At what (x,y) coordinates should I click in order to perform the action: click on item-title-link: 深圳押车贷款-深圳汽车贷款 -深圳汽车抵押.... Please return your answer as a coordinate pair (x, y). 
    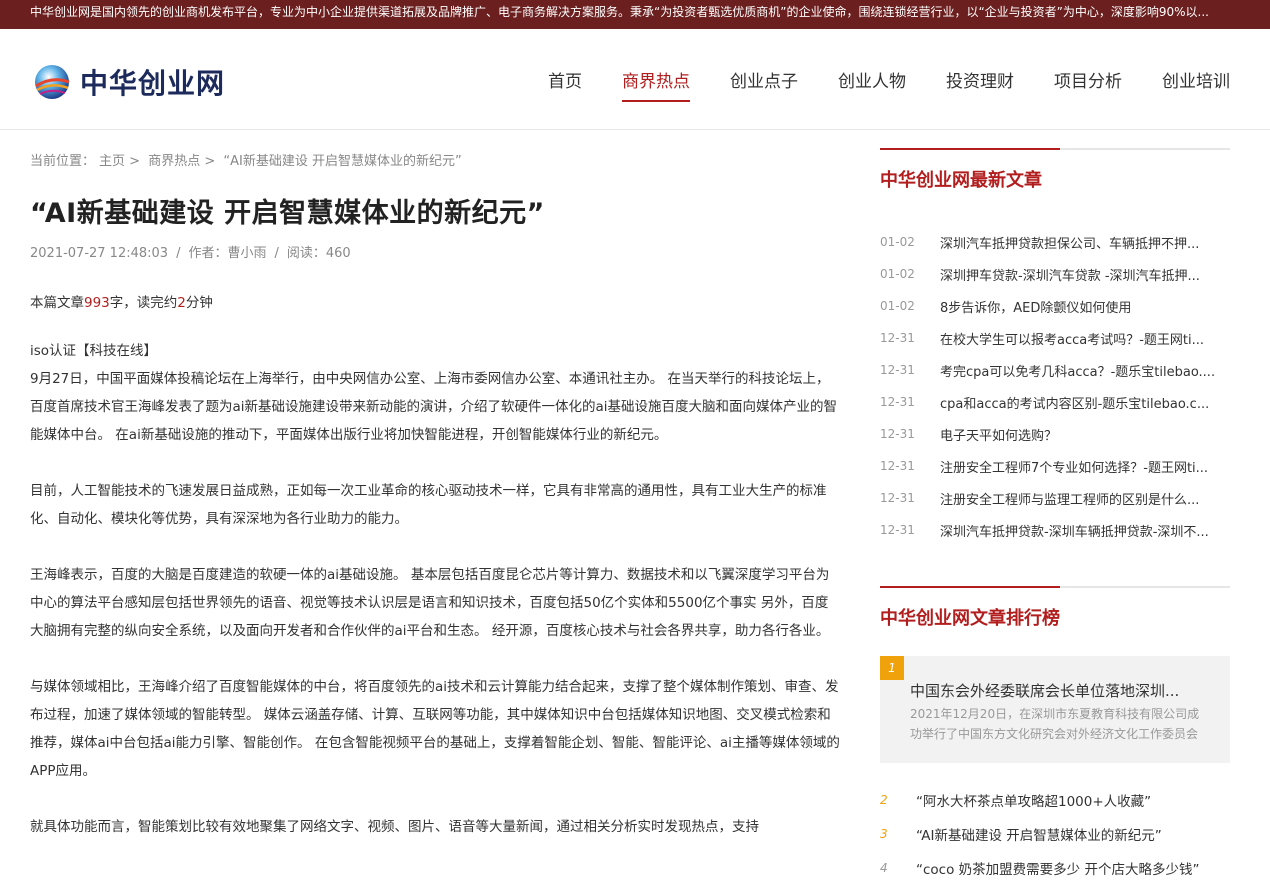
    Looking at the image, I should click on (1085, 274).